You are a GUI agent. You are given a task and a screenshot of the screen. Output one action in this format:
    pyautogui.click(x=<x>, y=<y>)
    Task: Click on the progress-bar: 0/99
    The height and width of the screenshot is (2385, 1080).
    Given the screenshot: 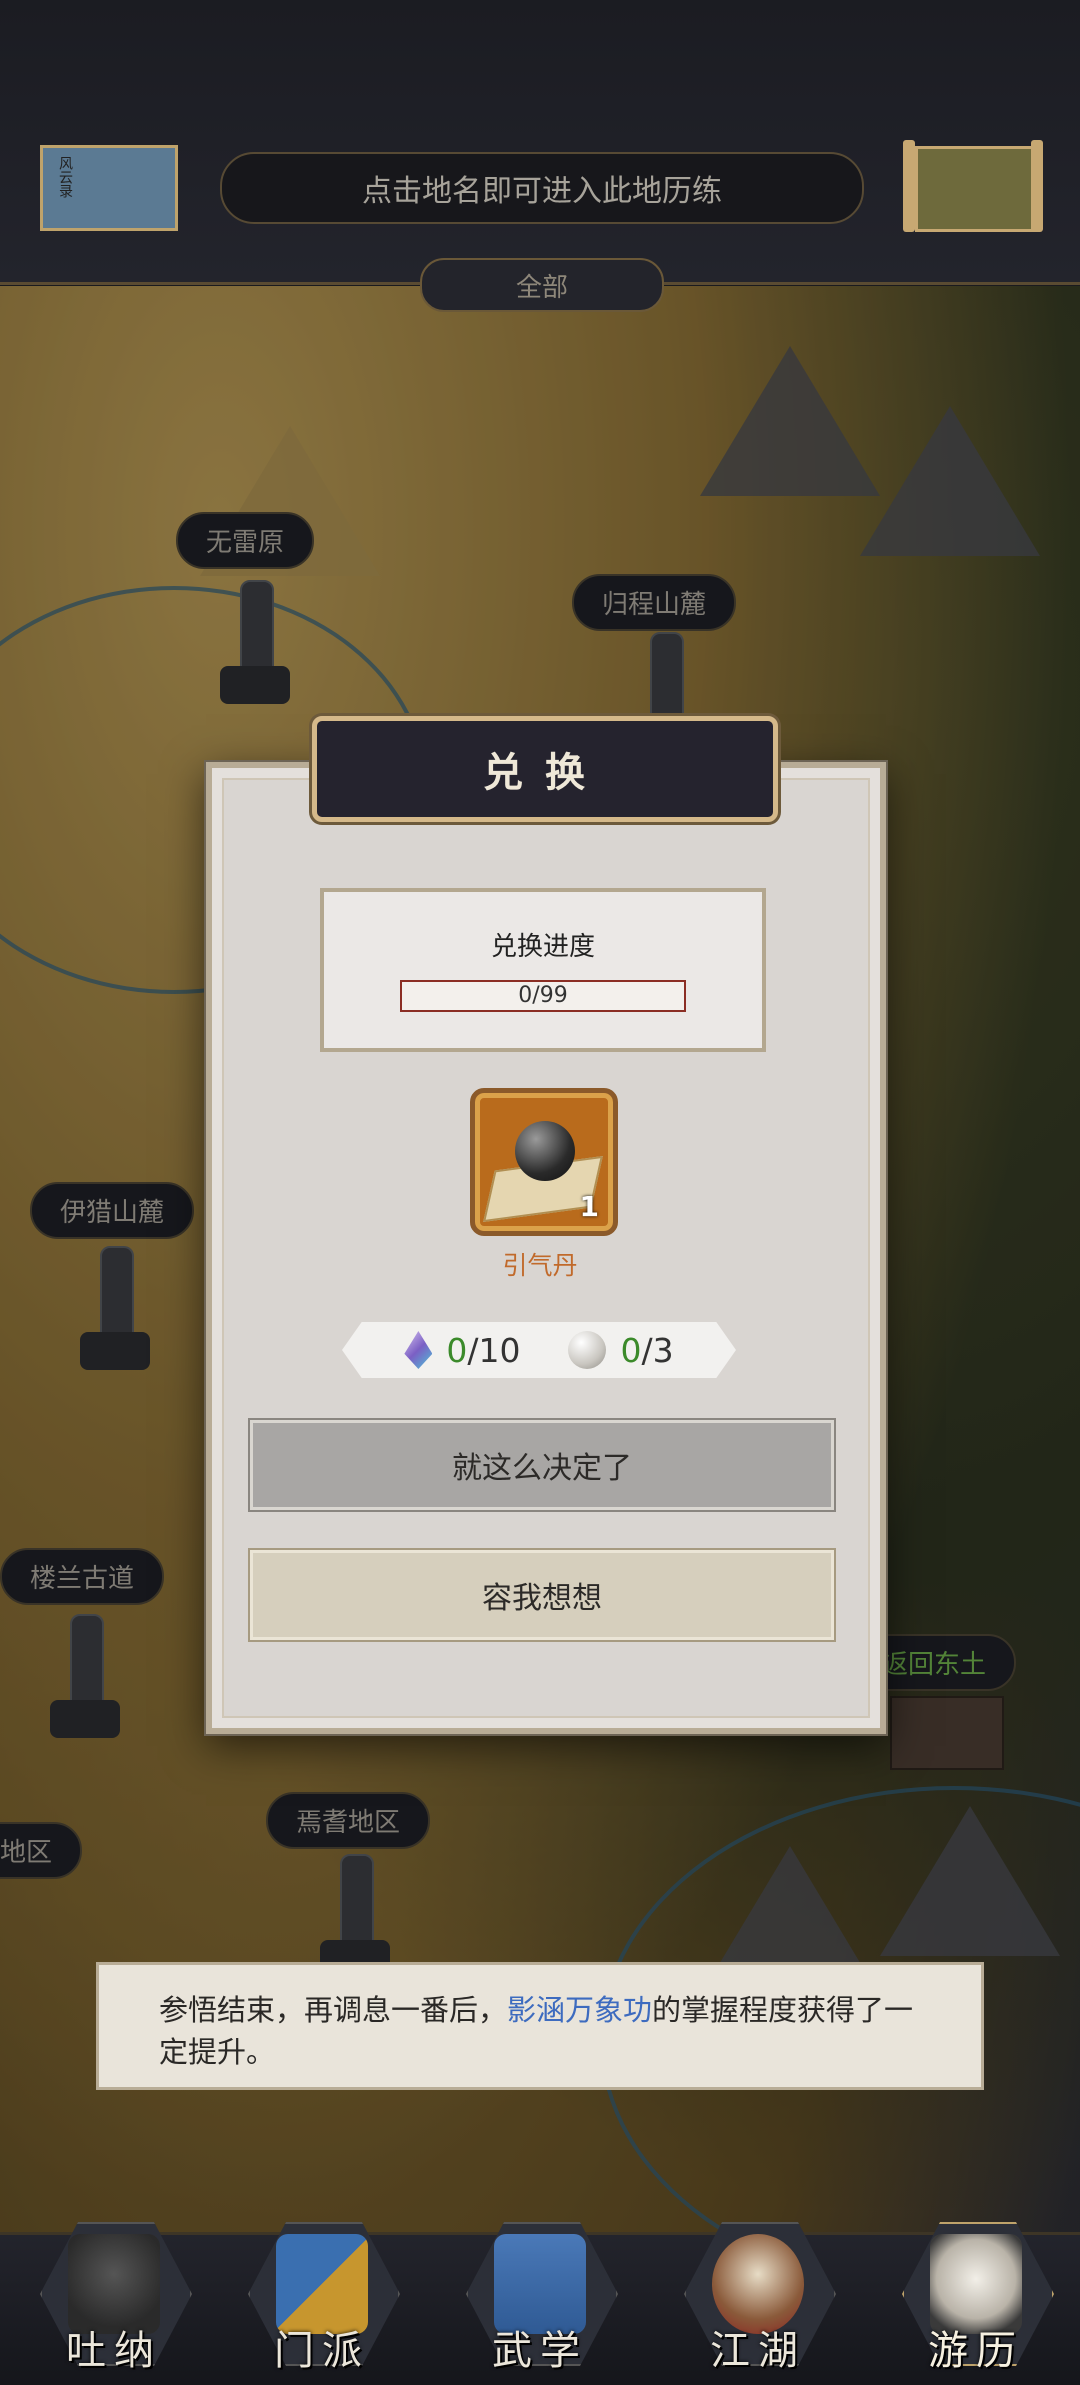 What is the action you would take?
    pyautogui.click(x=543, y=996)
    